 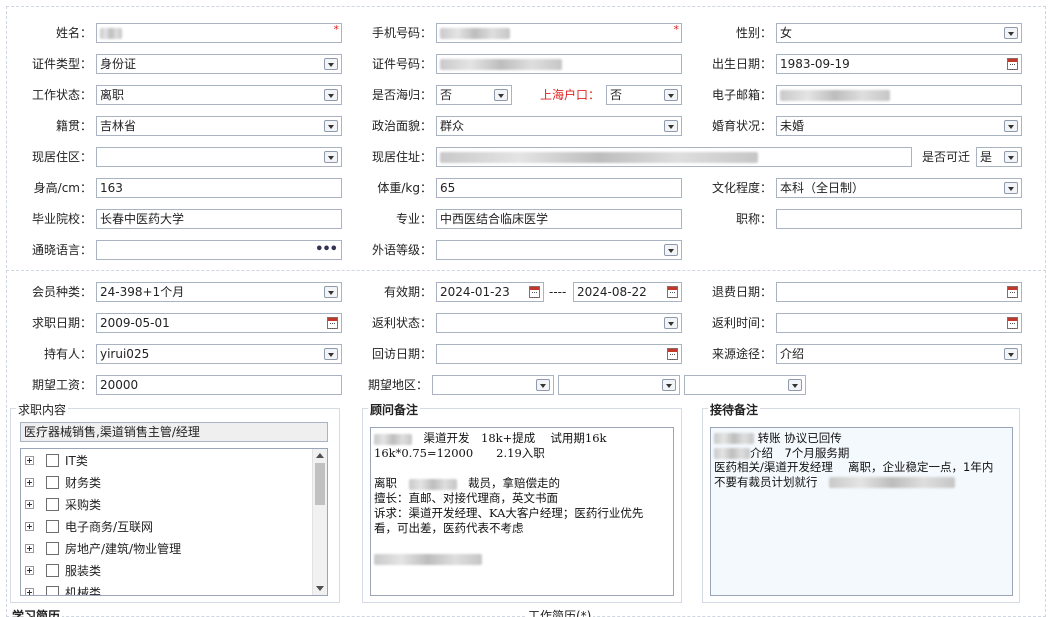 What do you see at coordinates (559, 219) in the screenshot?
I see `major-field: 中西医结合临床医学` at bounding box center [559, 219].